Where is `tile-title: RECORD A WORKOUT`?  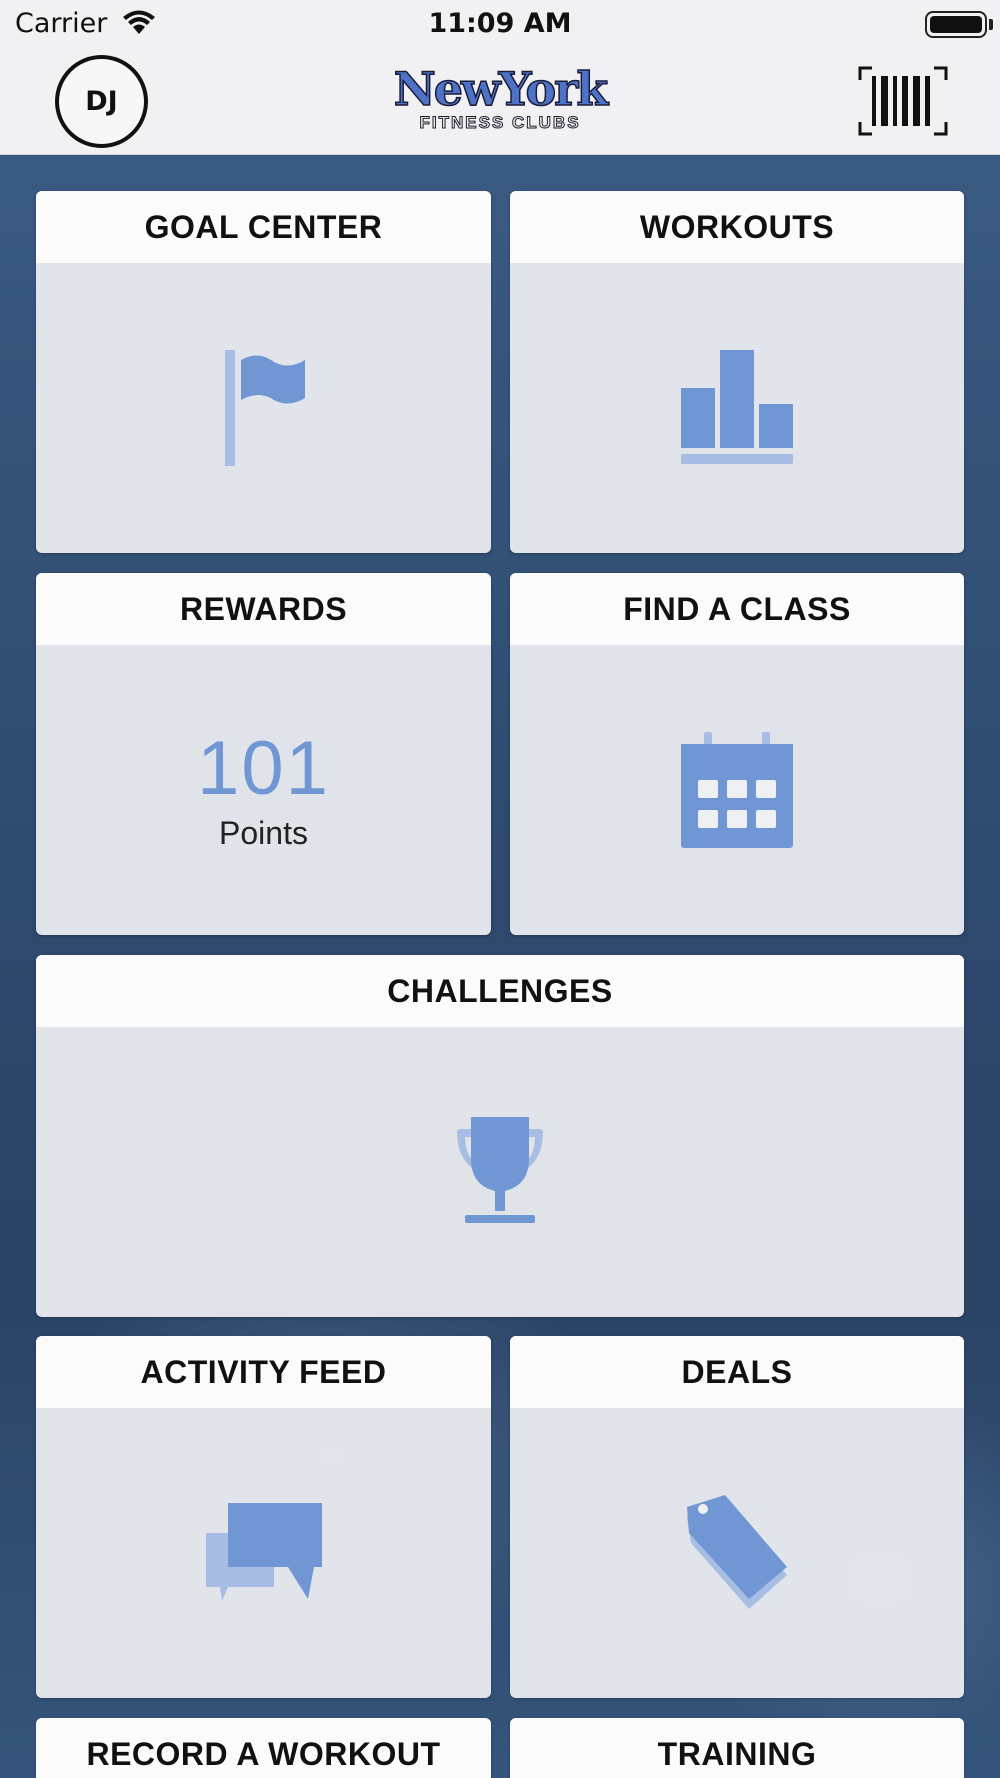 tile-title: RECORD A WORKOUT is located at coordinates (263, 1748).